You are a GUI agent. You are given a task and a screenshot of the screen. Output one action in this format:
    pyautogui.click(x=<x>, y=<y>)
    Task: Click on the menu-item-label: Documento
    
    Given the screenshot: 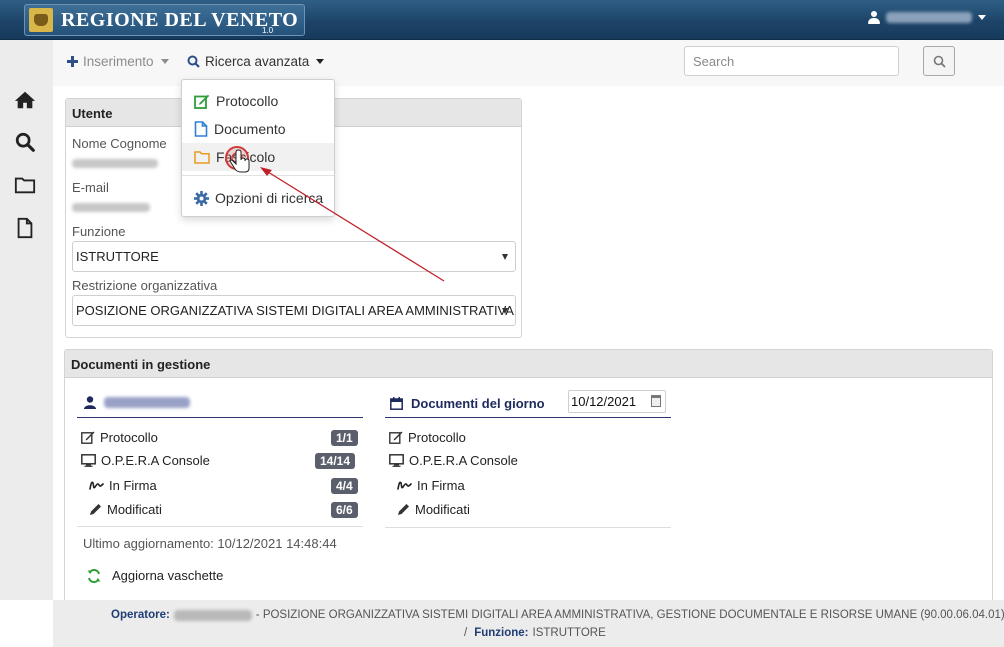 What is the action you would take?
    pyautogui.click(x=250, y=129)
    